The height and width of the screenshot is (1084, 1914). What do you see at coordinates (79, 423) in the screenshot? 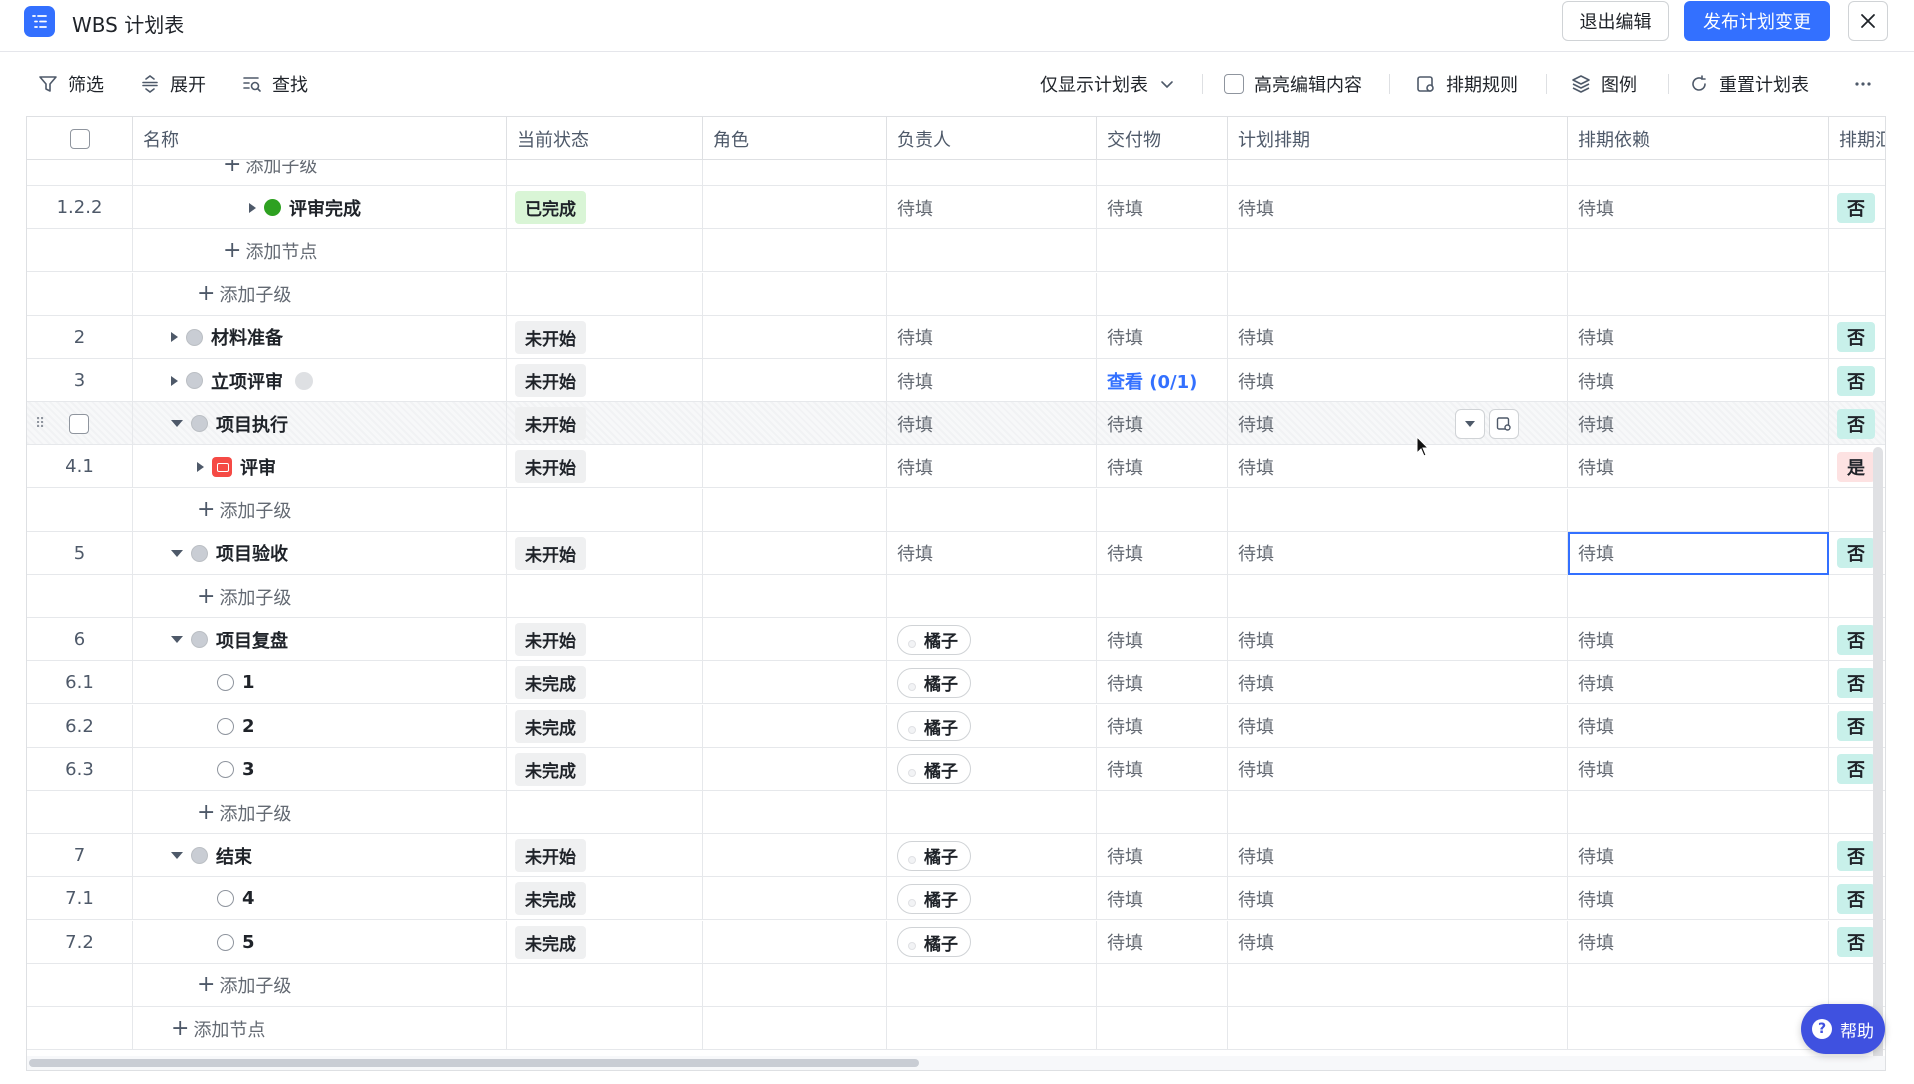
I see `row-checkbox` at bounding box center [79, 423].